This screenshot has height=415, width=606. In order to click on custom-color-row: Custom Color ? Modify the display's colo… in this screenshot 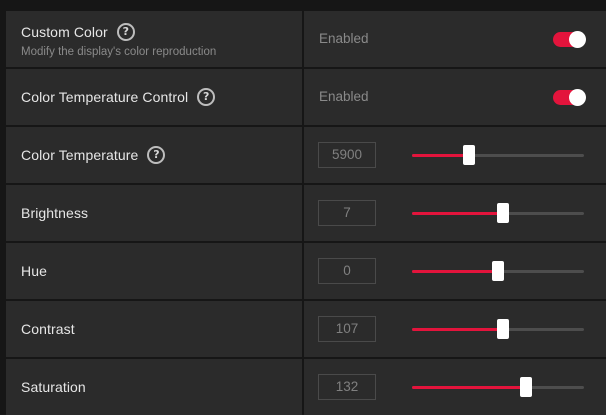, I will do `click(306, 39)`.